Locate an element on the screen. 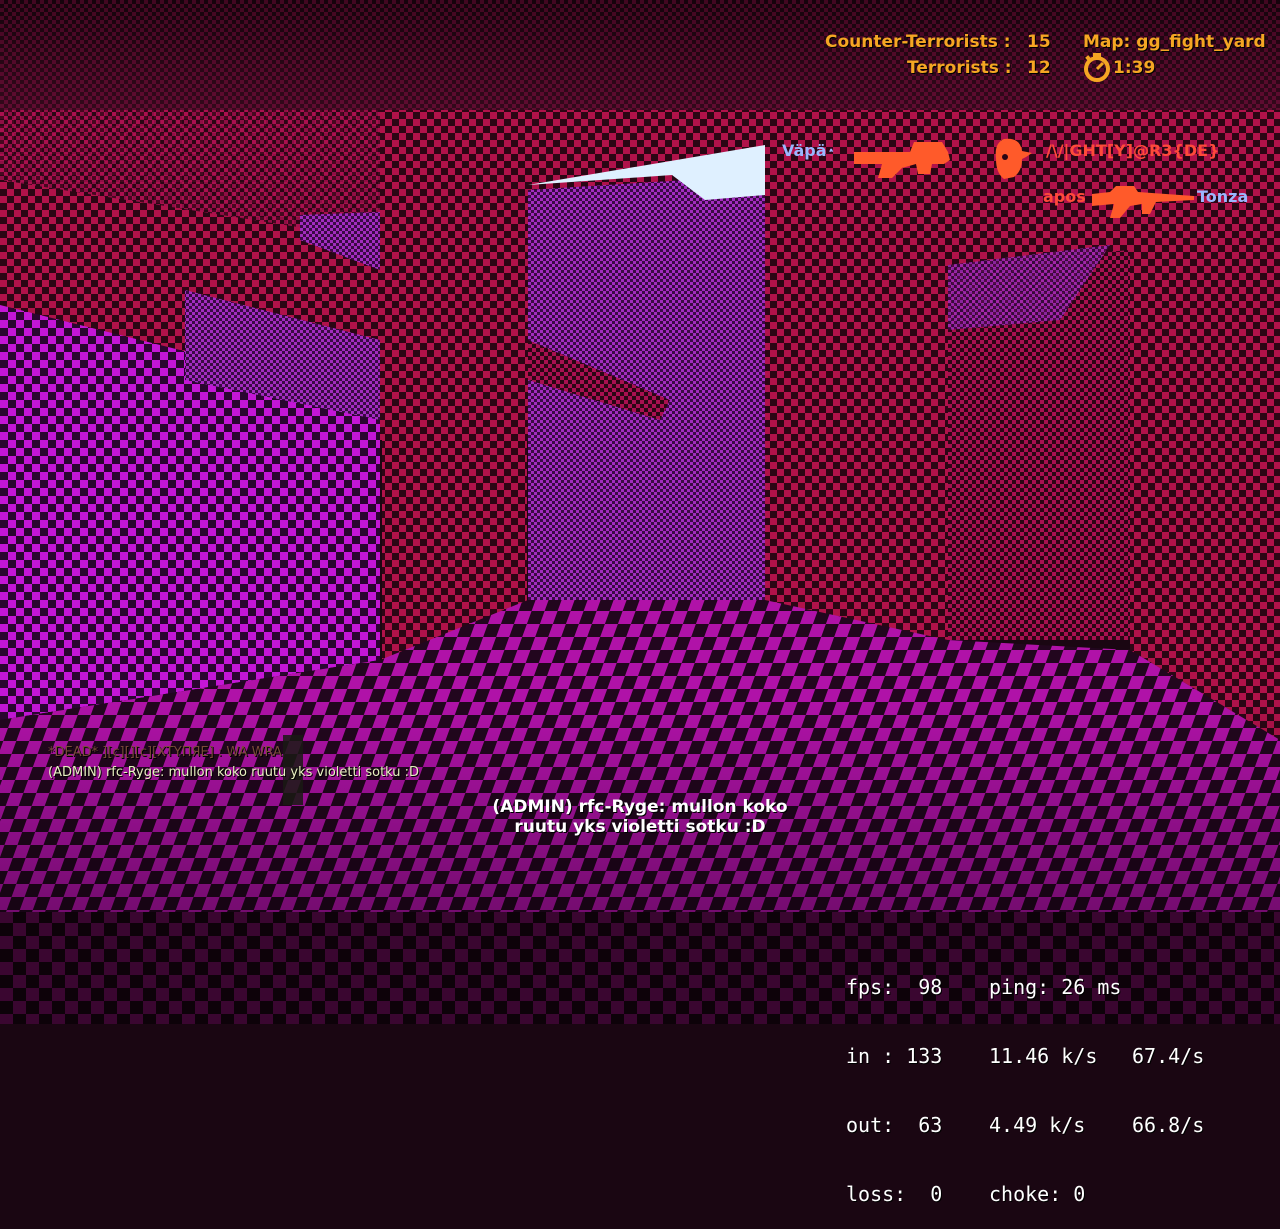 The image size is (1280, 1229). netgraph-out: out: 63 is located at coordinates (894, 1125).